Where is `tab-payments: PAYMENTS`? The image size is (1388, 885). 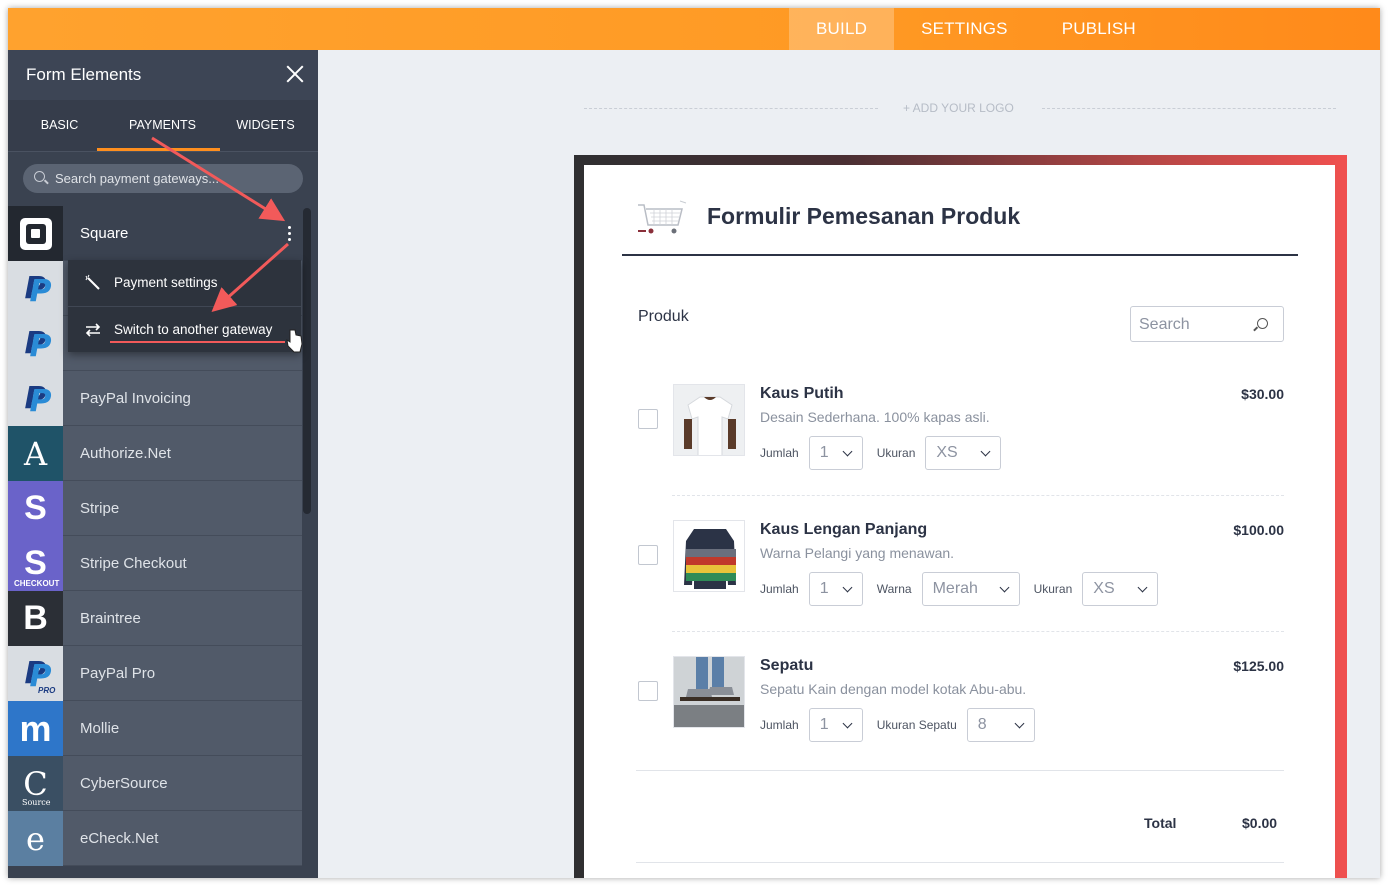
tab-payments: PAYMENTS is located at coordinates (158, 125).